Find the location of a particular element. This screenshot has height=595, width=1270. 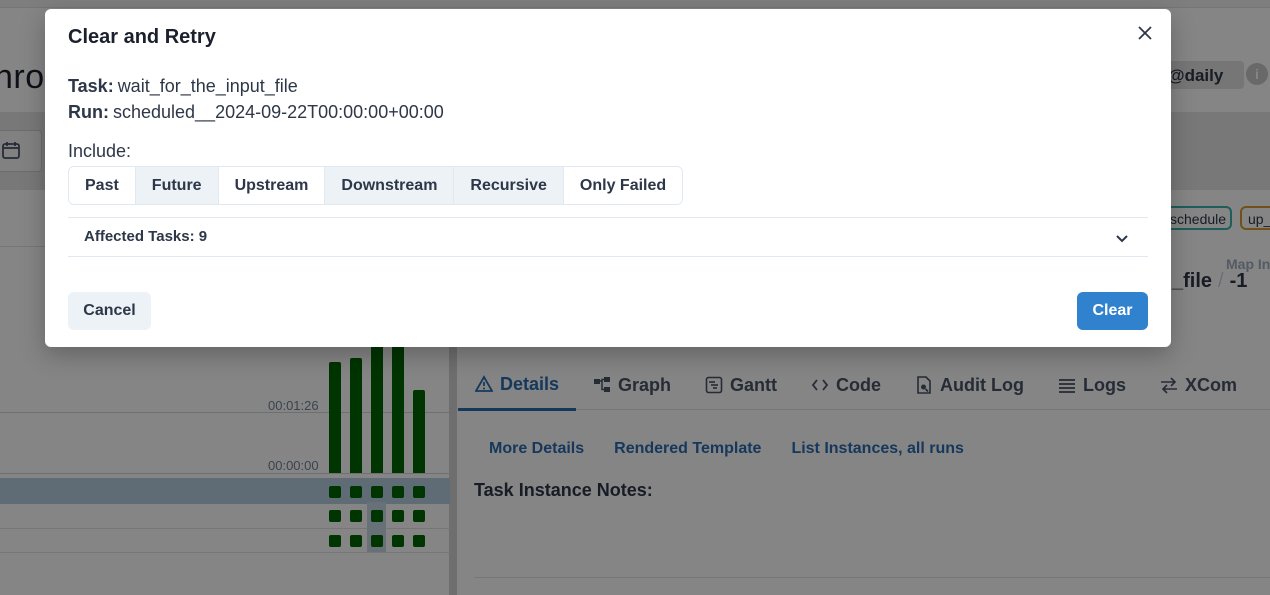

task-key: Task: is located at coordinates (91, 86).